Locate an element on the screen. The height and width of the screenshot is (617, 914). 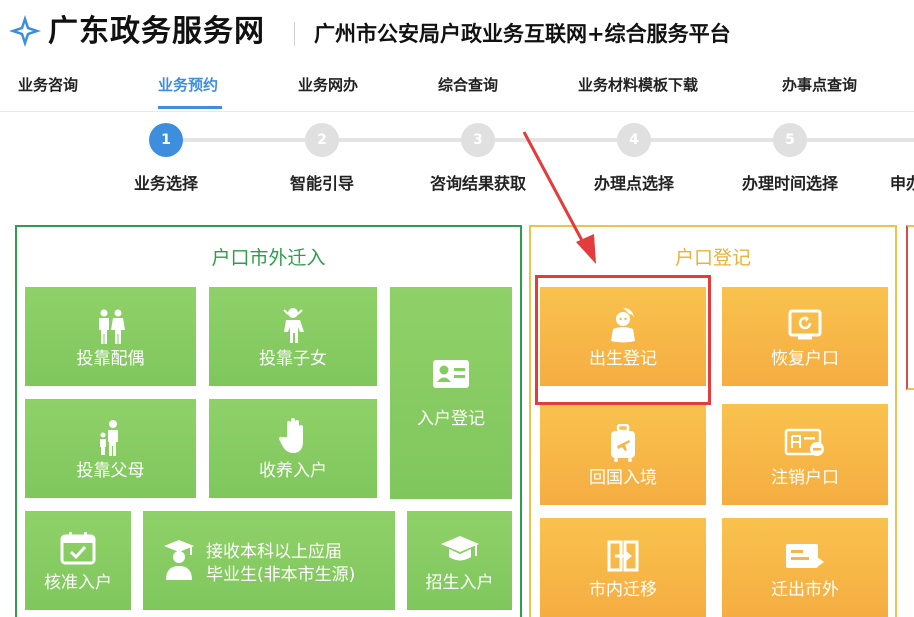
tile-parents-label: 投靠父母 is located at coordinates (110, 471).